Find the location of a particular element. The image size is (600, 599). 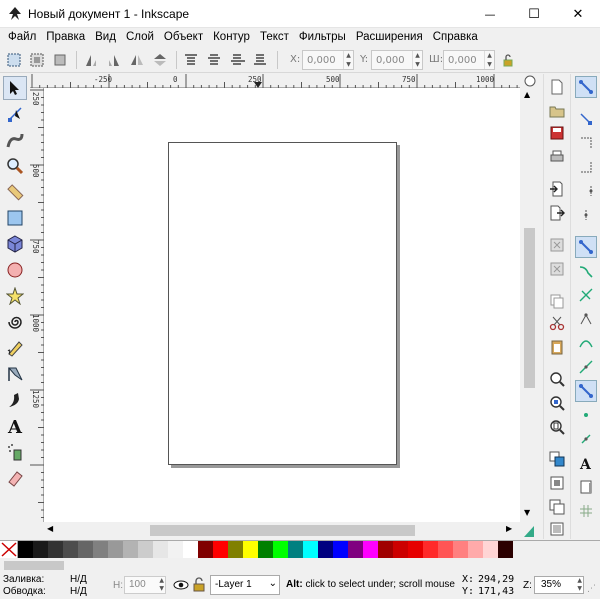

snap-nodes-button is located at coordinates (586, 247).